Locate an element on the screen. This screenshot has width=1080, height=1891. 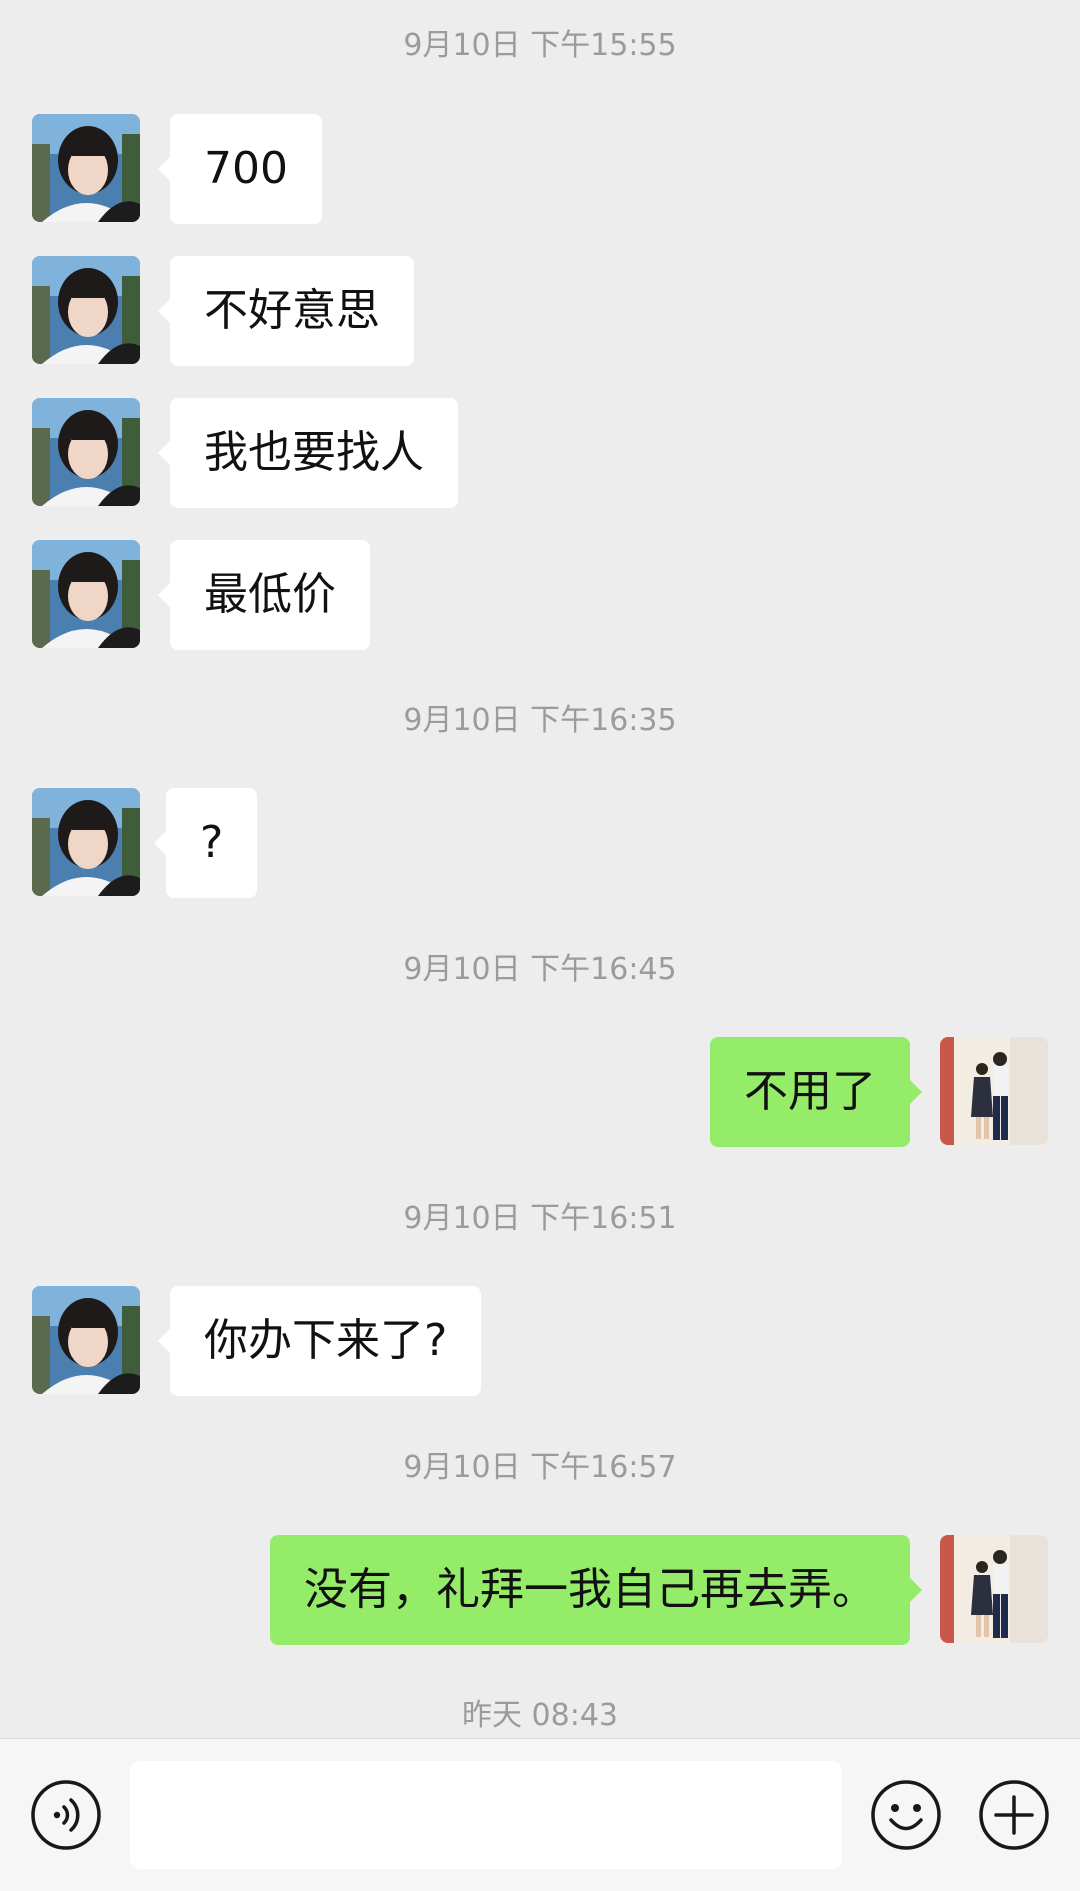
incoming-message-bubble: 我也要找人 is located at coordinates (308, 453).